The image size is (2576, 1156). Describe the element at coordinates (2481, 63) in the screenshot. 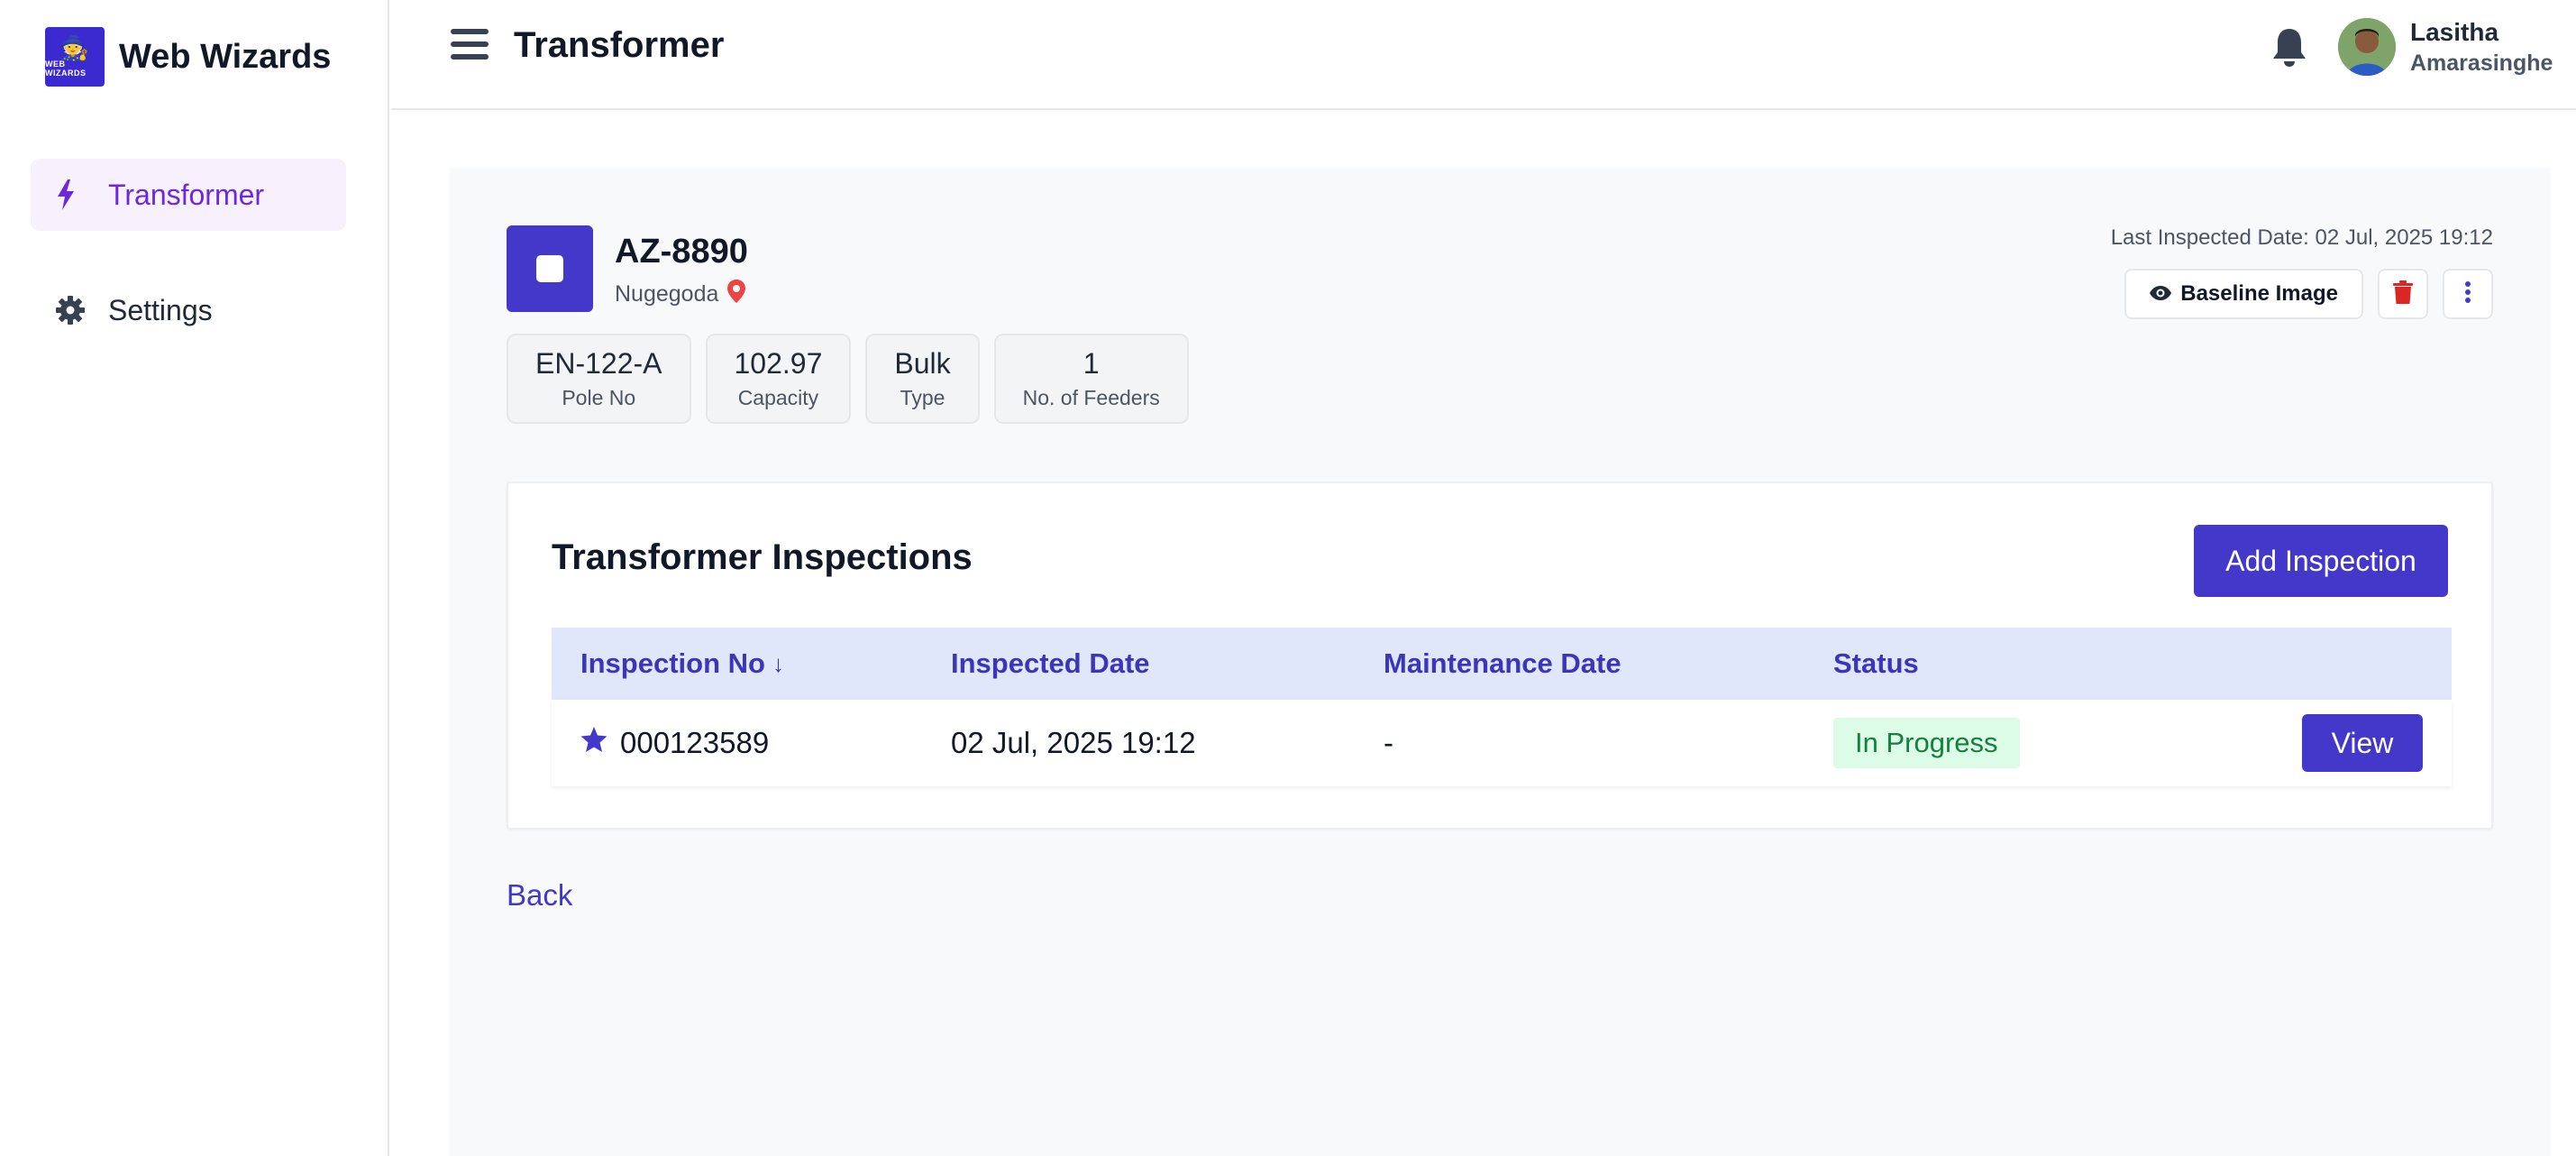

I see `user-last-name: Amarasinghe` at that location.